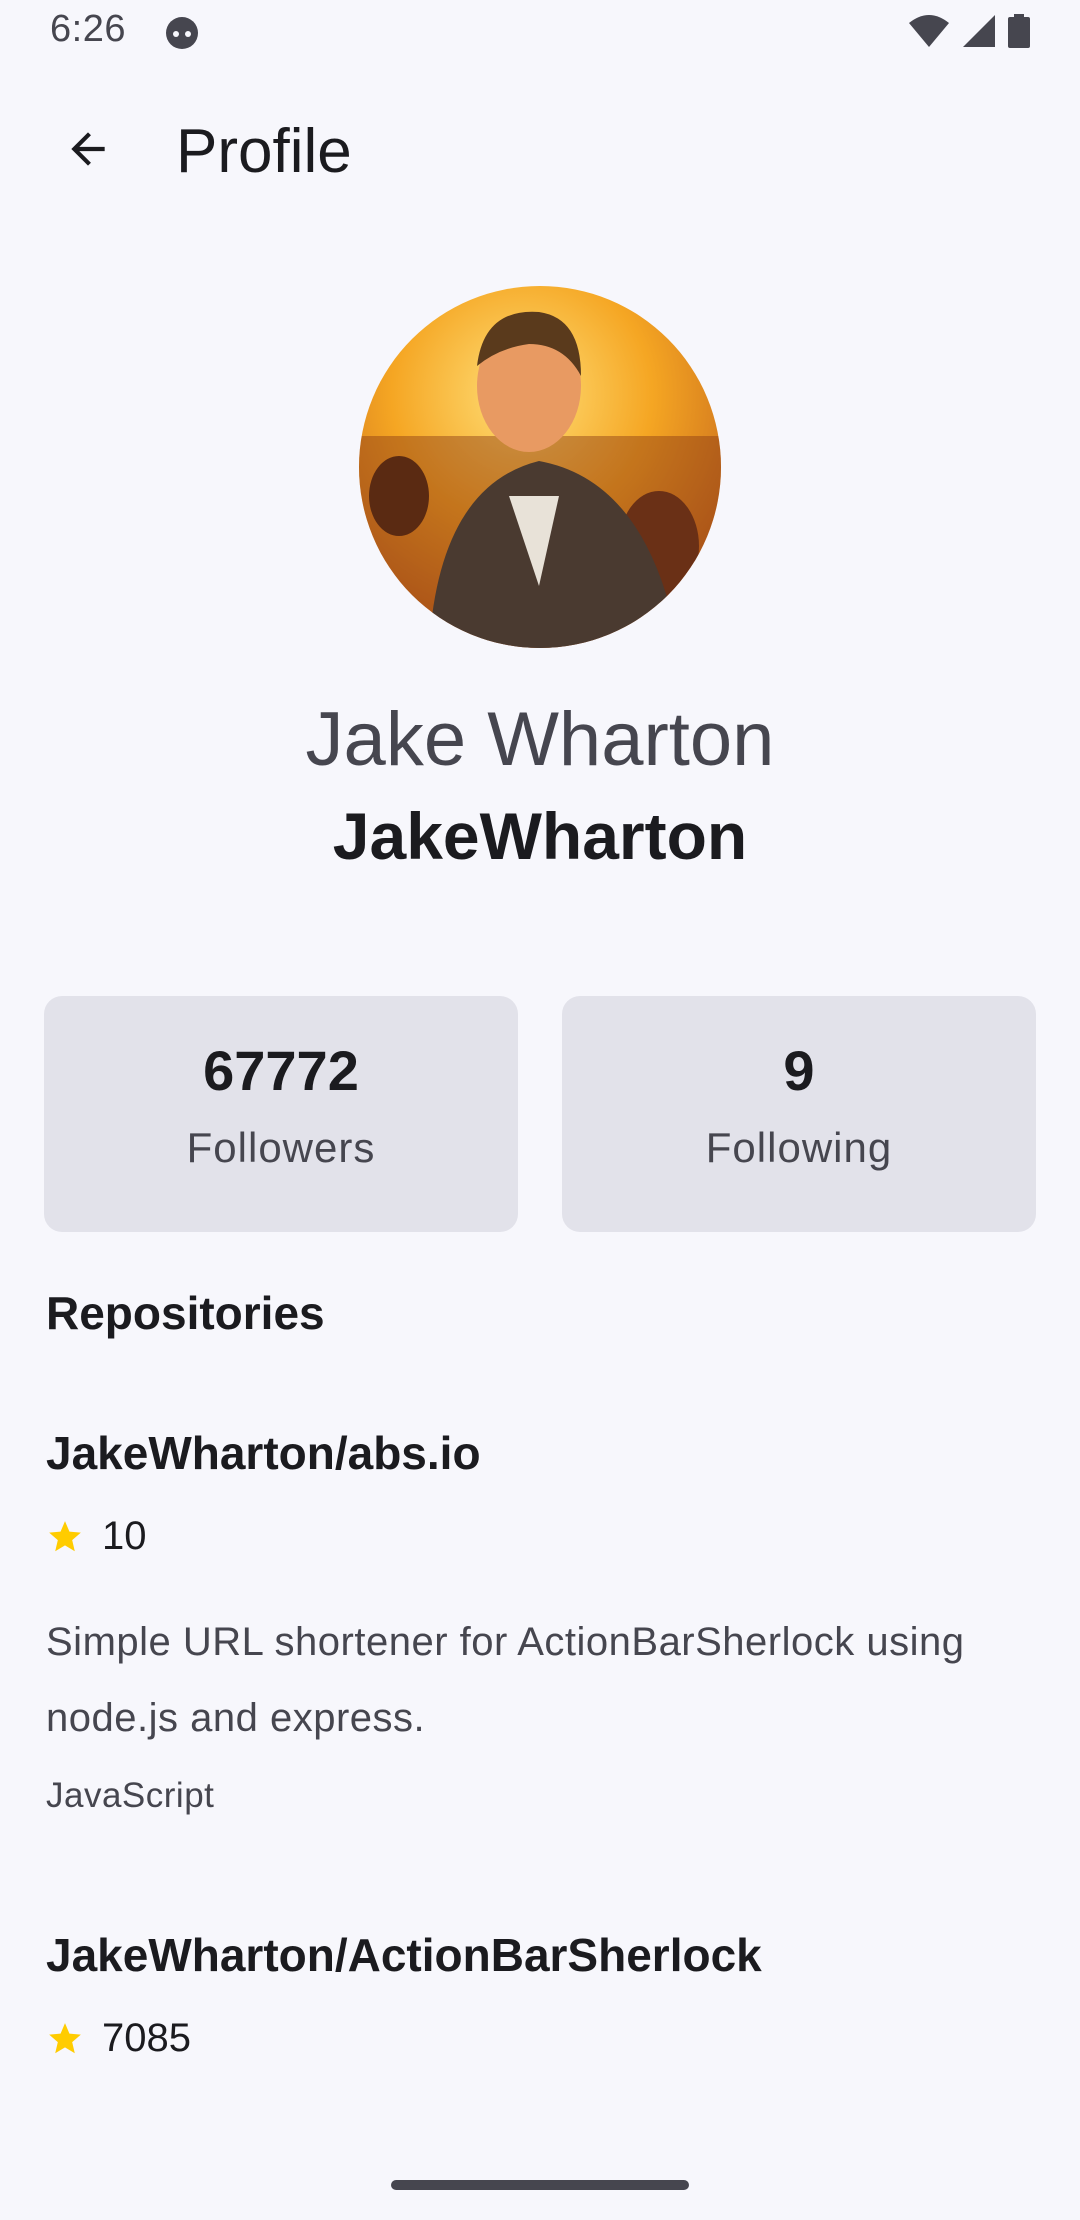 This screenshot has width=1080, height=2220. Describe the element at coordinates (404, 1955) in the screenshot. I see `repo-name: JakeWharton/ActionBarSherlock` at that location.